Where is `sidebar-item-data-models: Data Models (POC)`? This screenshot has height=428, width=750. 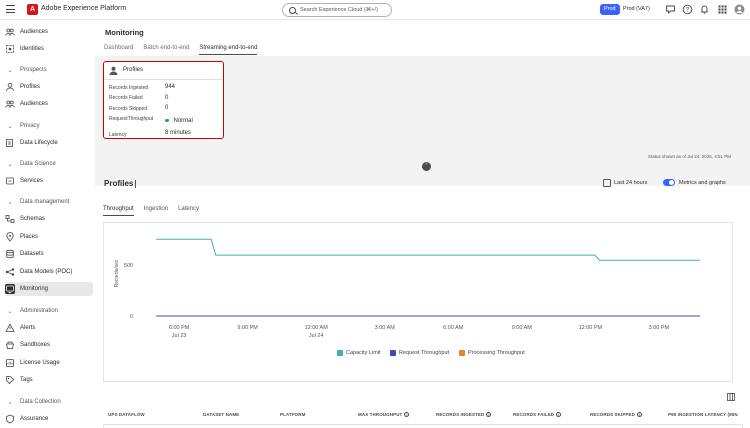
sidebar-item-data-models: Data Models (POC) is located at coordinates (49, 272).